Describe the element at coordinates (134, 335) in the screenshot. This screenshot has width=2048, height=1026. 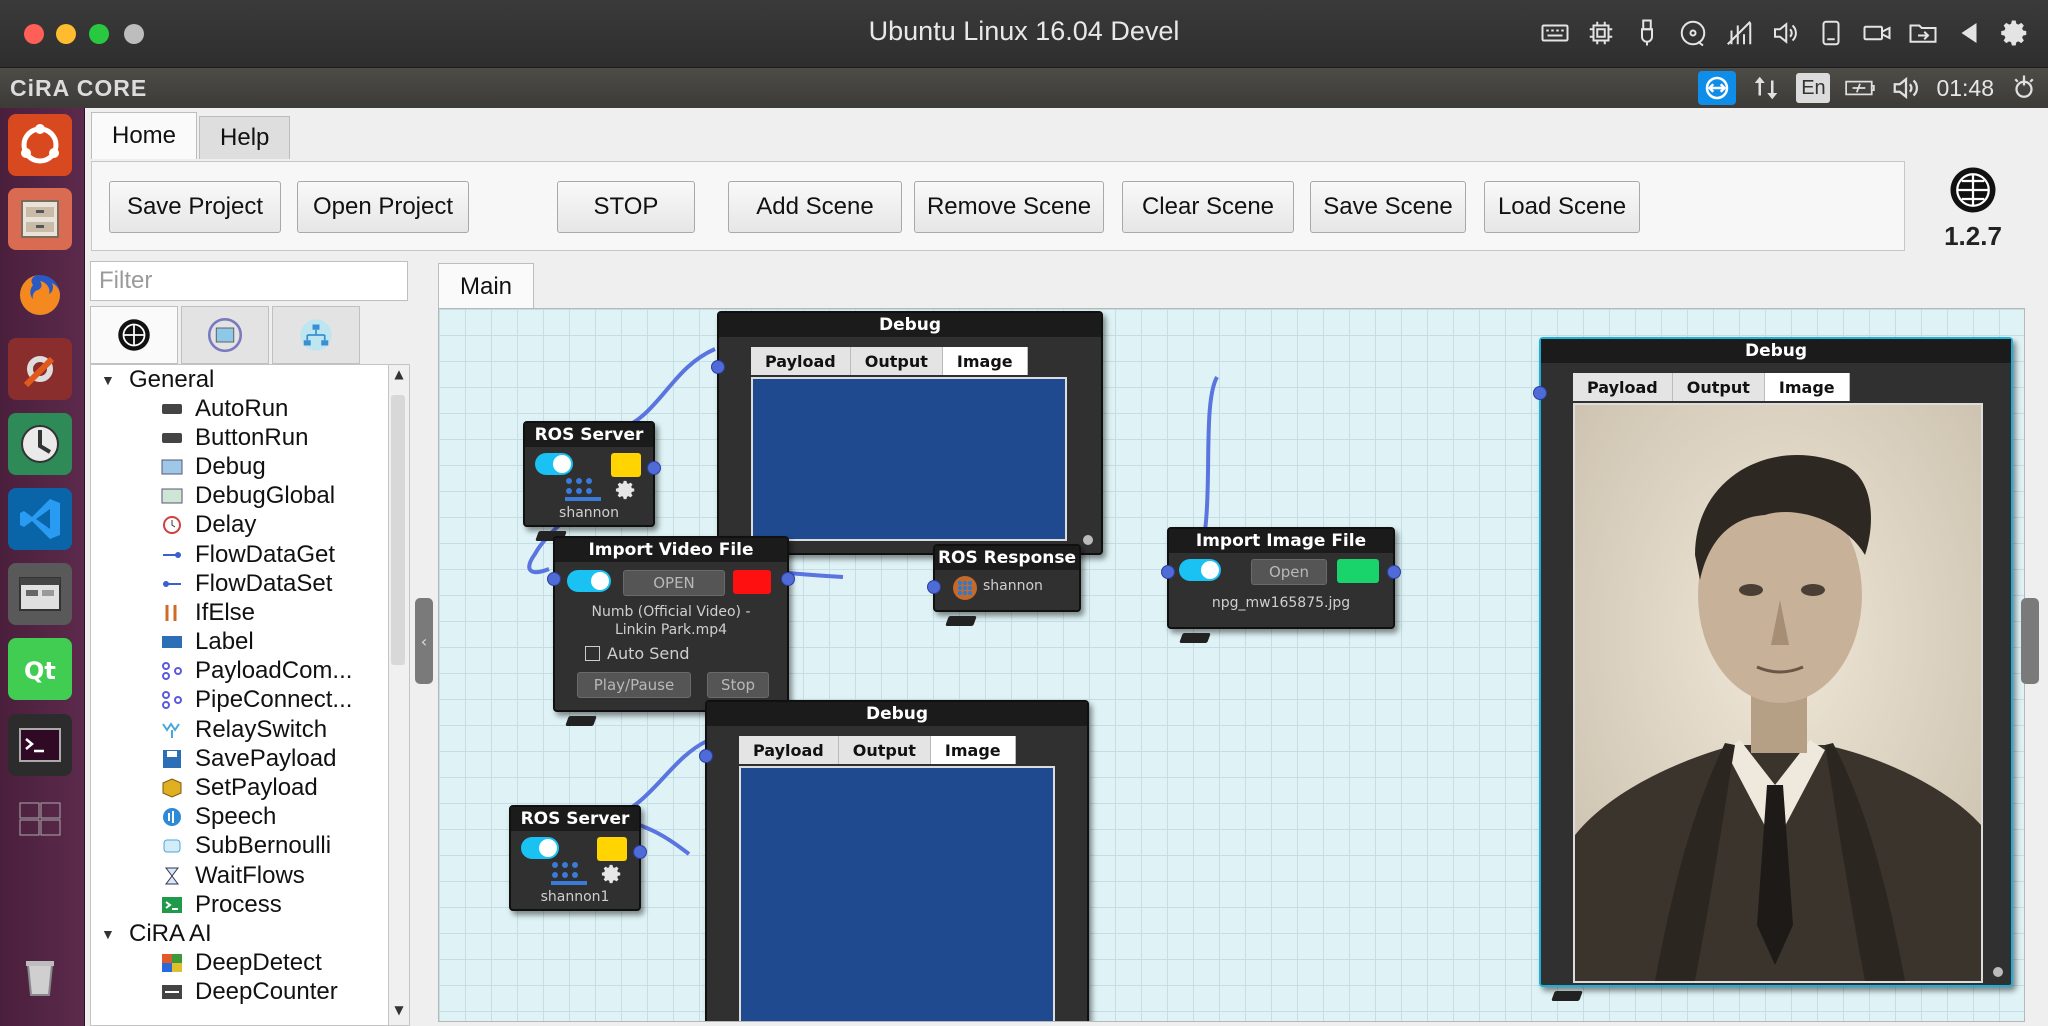
I see `library-tab-general` at that location.